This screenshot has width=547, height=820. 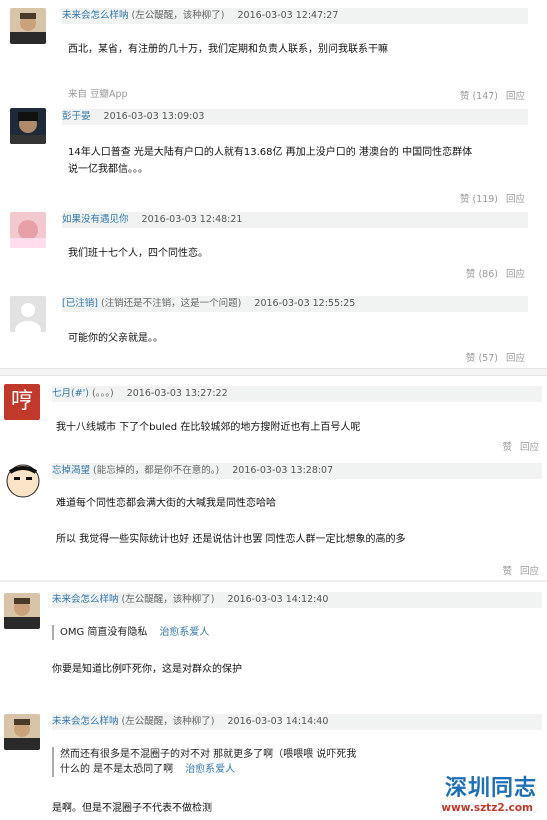 I want to click on quote-text: 然而还有很多是不混圈子的对不对 那就更多了啊（喂喂喂 说吓死我, so click(x=208, y=754).